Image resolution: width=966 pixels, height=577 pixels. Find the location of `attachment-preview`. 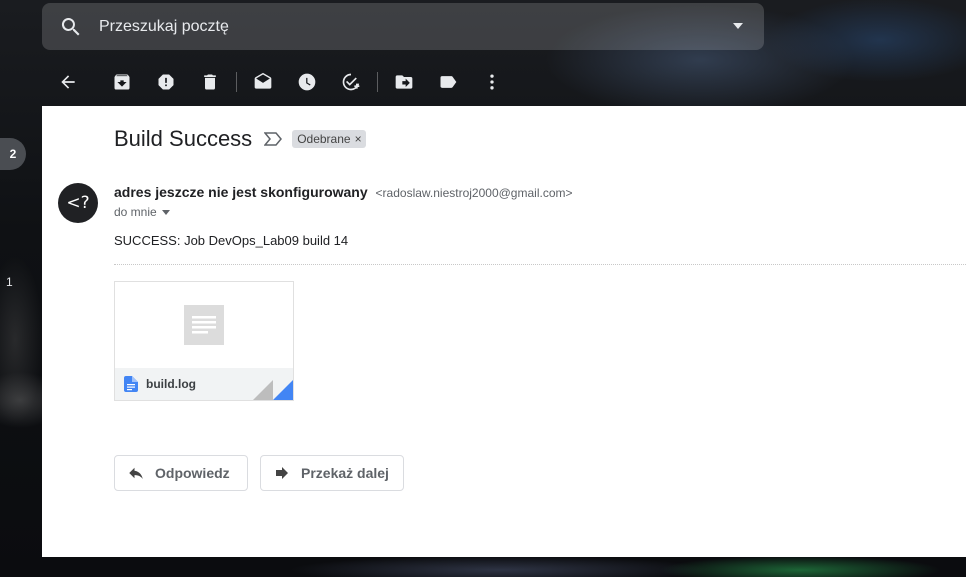

attachment-preview is located at coordinates (204, 325).